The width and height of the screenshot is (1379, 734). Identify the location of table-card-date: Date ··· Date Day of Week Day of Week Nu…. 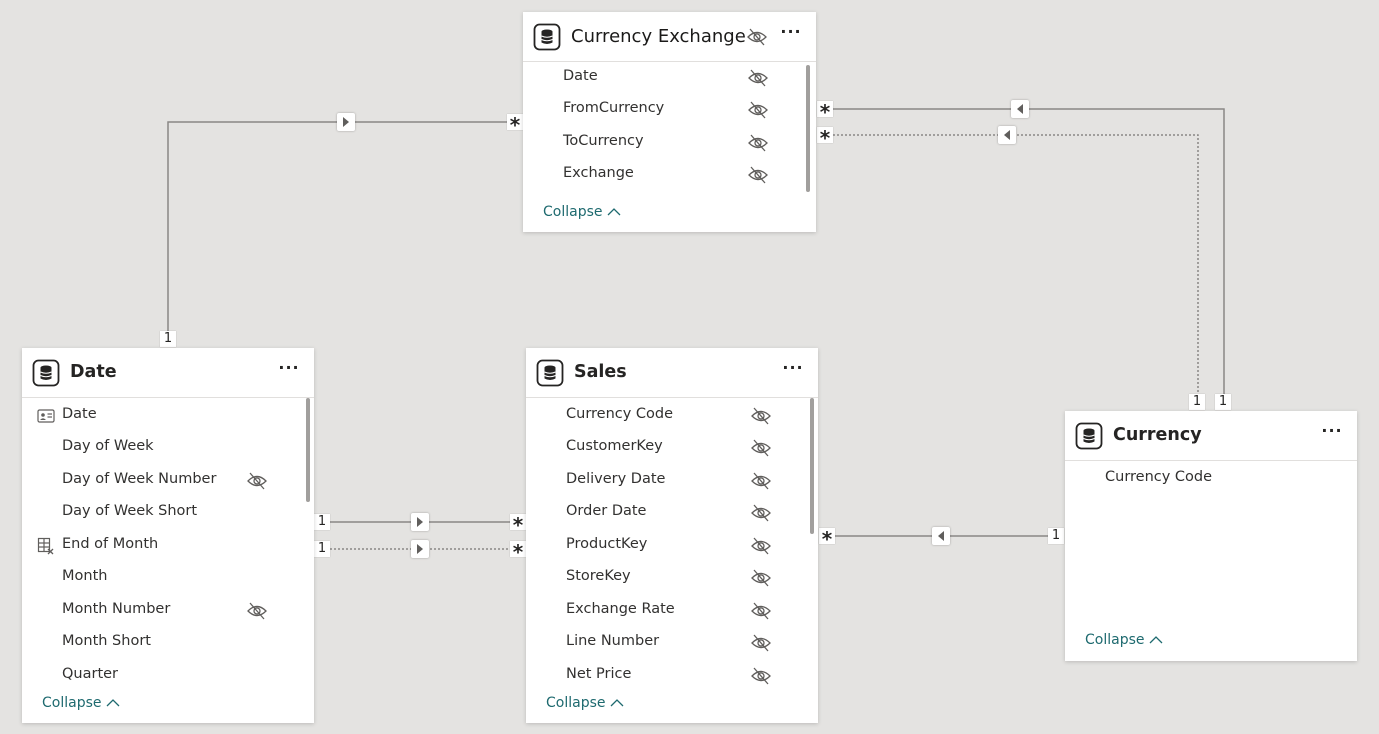
(168, 535).